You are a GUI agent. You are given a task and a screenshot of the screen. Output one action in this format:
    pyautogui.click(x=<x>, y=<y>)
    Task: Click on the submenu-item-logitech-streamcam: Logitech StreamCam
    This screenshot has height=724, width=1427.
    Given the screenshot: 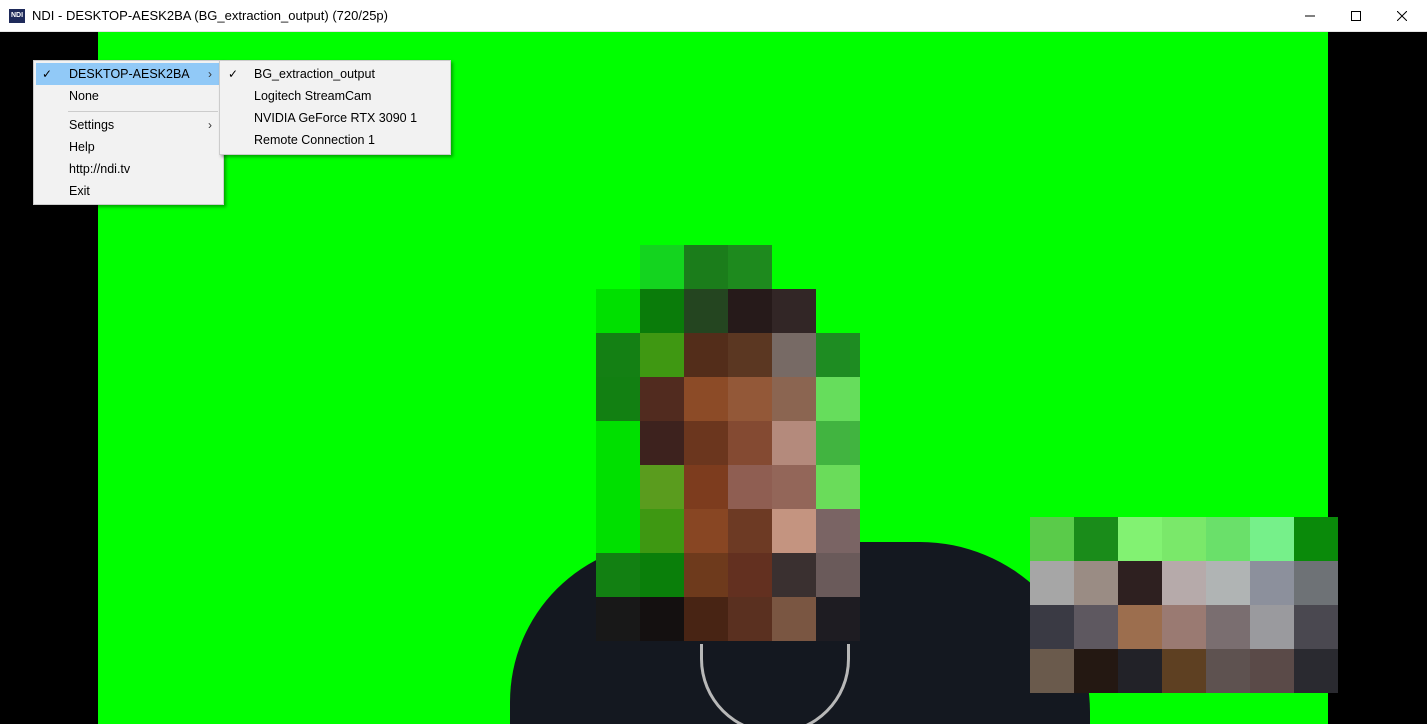 What is the action you would take?
    pyautogui.click(x=335, y=96)
    